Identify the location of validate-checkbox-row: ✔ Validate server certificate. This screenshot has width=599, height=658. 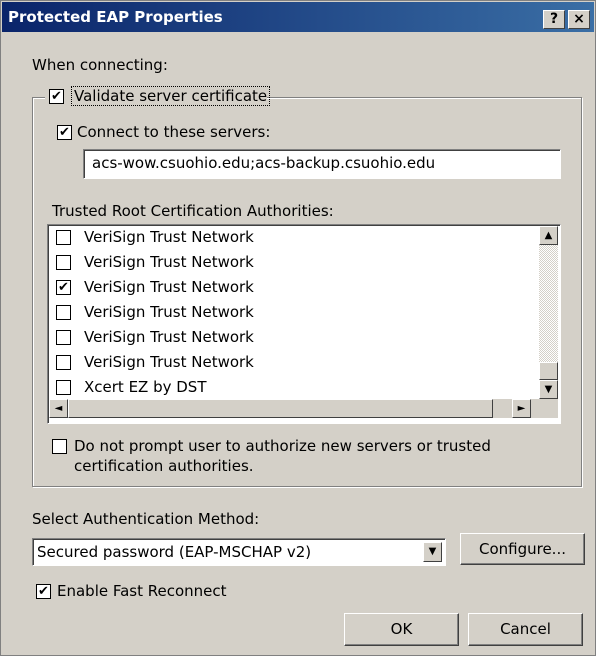
(158, 96).